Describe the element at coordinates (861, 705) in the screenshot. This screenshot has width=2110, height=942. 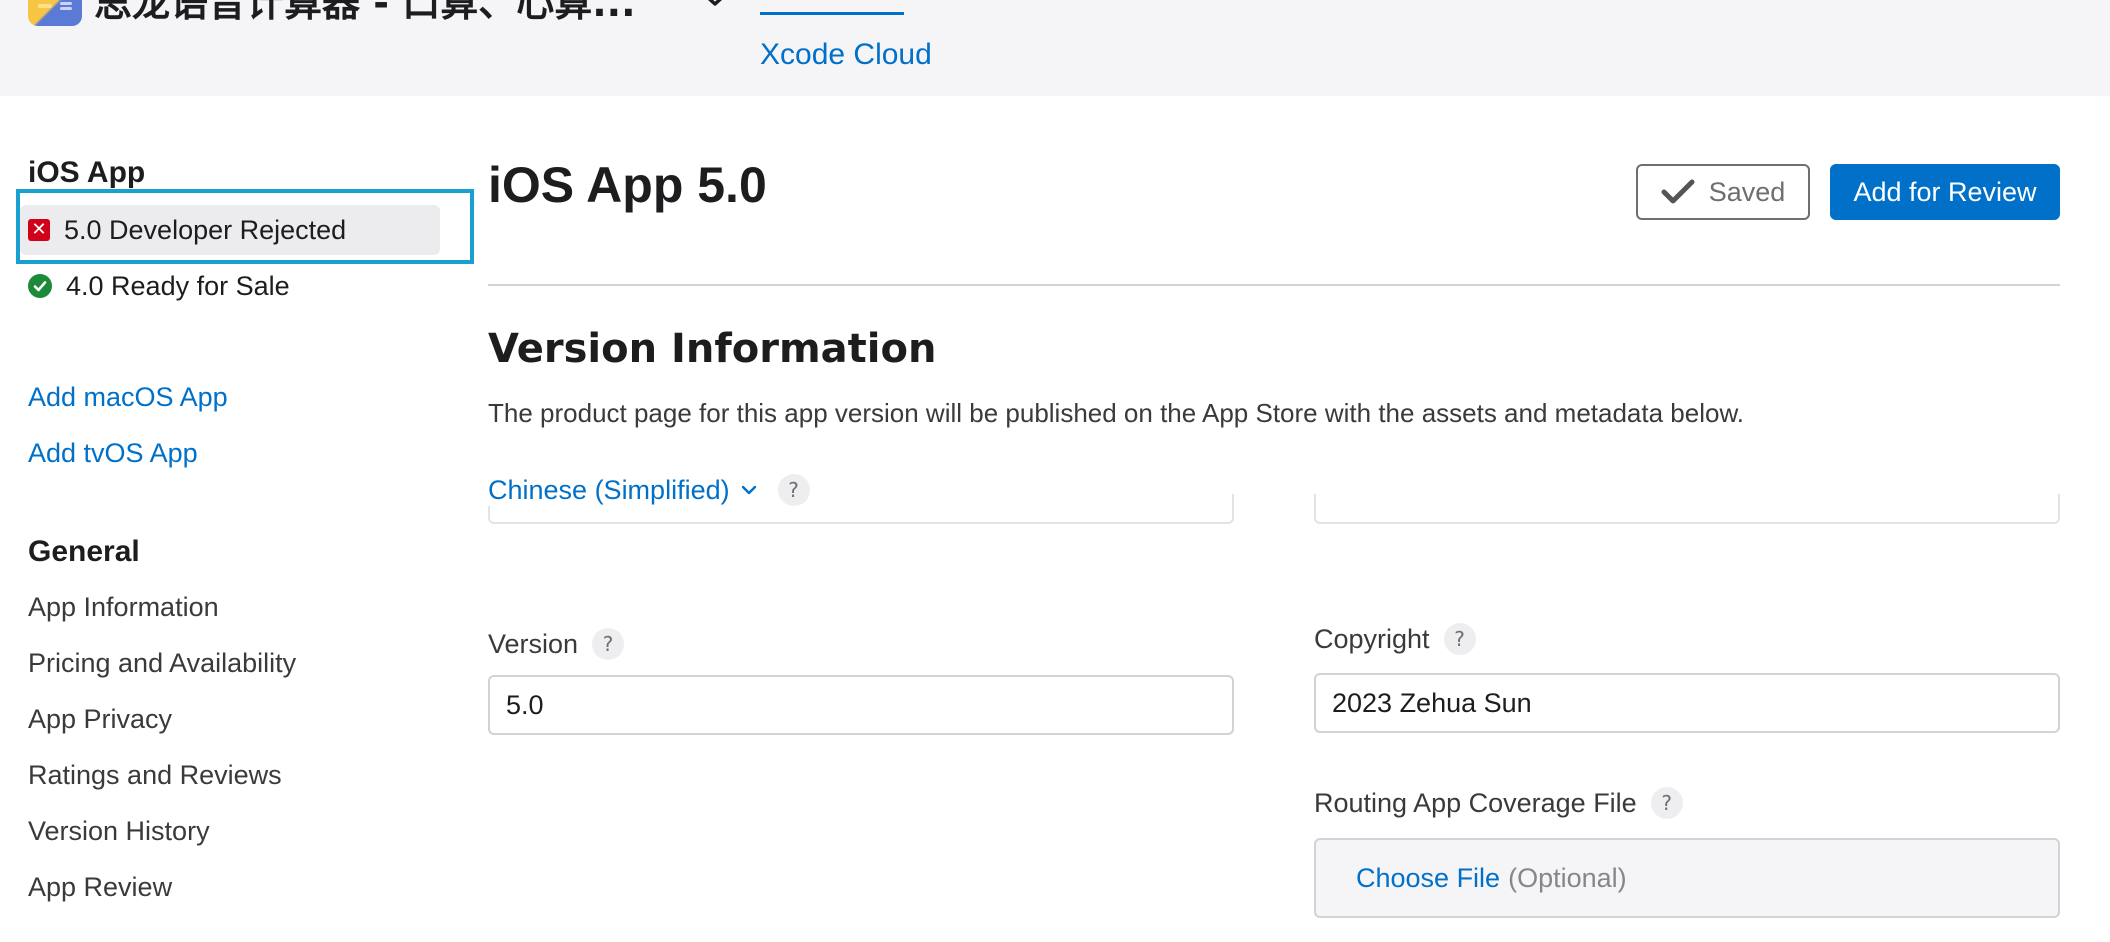
I see `version-input` at that location.